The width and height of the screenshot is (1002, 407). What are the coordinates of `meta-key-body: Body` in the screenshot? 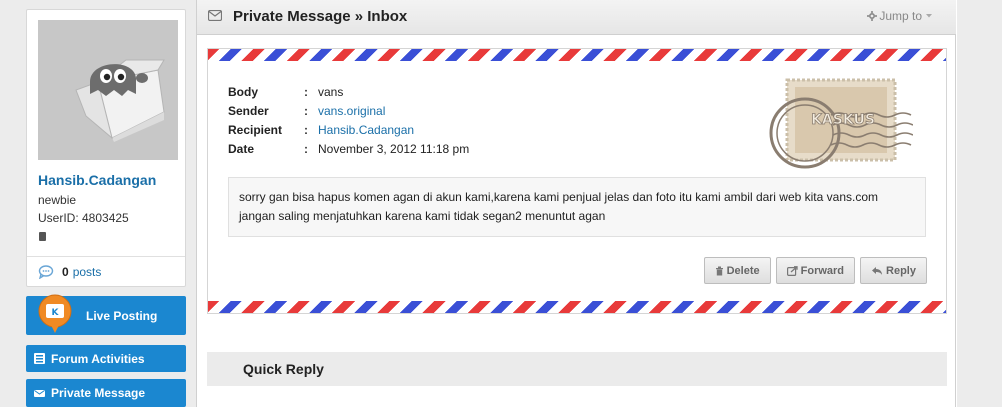 It's located at (243, 91).